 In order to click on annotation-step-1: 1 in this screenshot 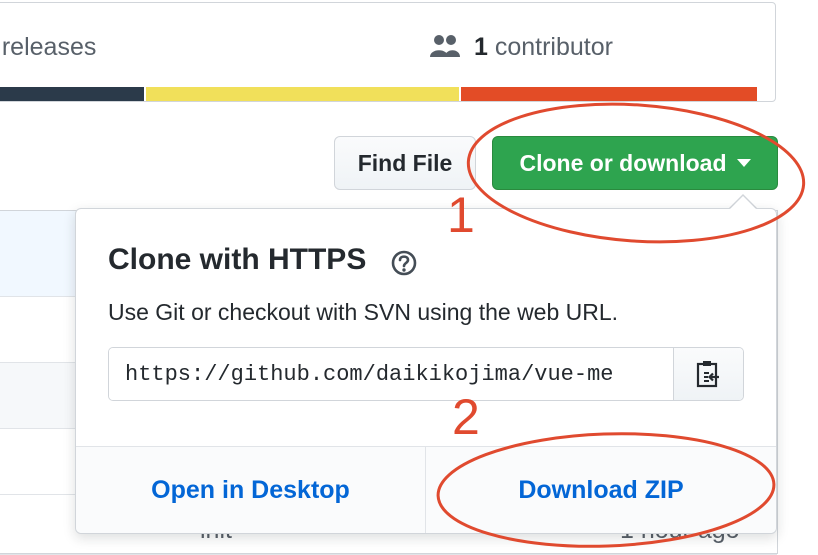, I will do `click(461, 215)`.